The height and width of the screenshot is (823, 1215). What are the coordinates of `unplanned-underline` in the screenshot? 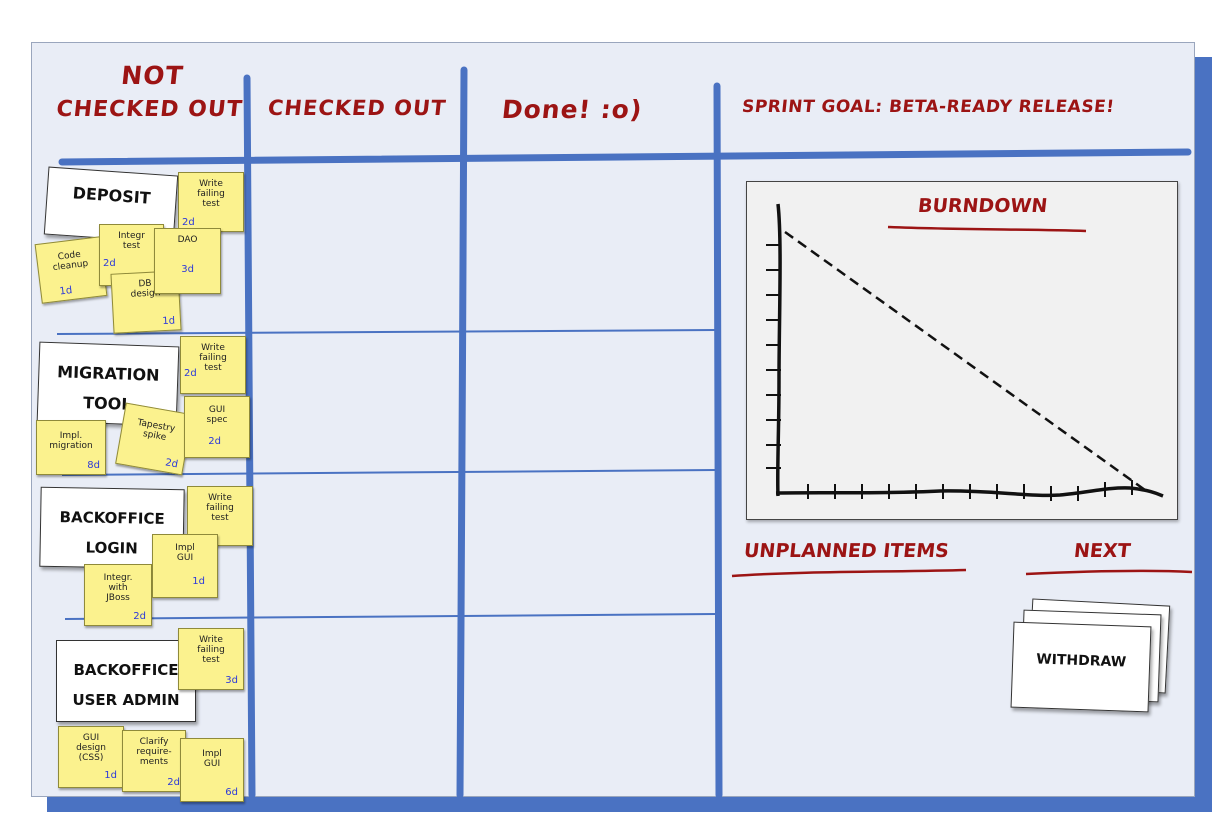 It's located at (849, 573).